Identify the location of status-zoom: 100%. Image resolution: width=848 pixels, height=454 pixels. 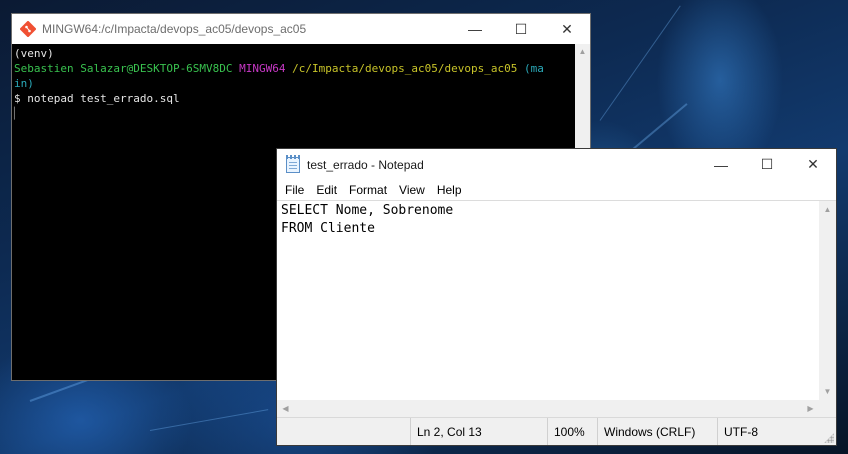
(572, 431).